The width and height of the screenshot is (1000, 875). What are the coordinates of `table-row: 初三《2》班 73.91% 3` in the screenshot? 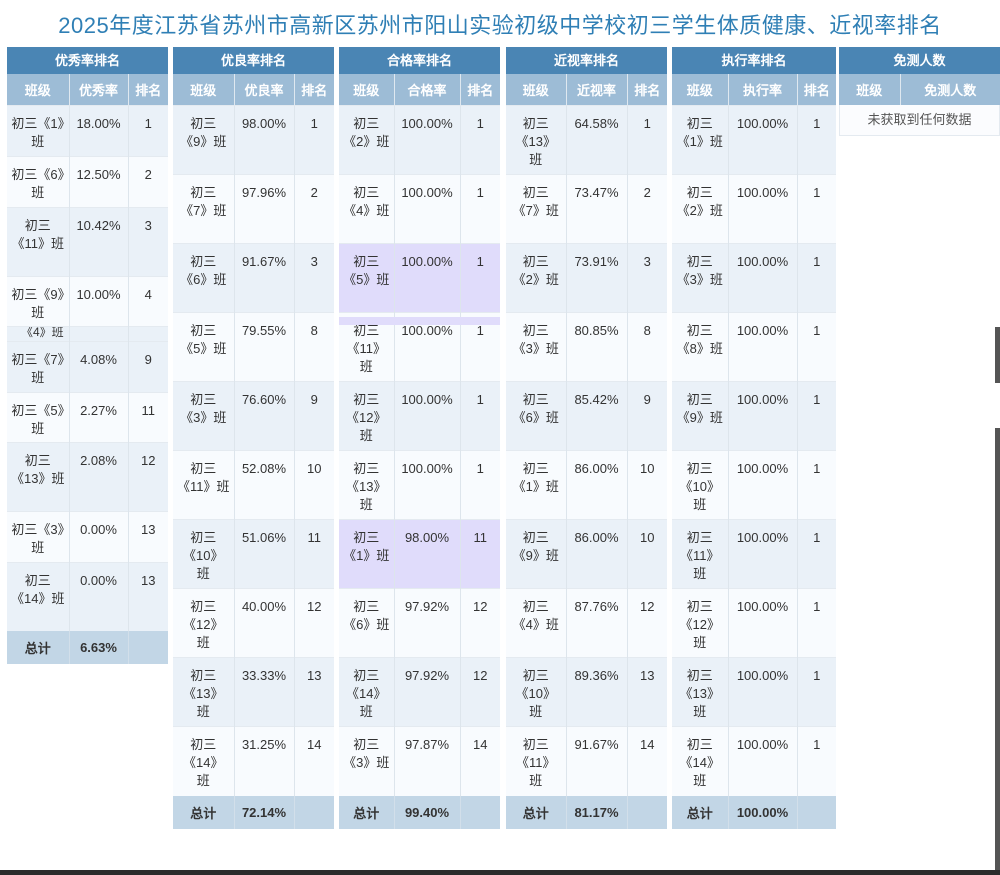 It's located at (586, 278).